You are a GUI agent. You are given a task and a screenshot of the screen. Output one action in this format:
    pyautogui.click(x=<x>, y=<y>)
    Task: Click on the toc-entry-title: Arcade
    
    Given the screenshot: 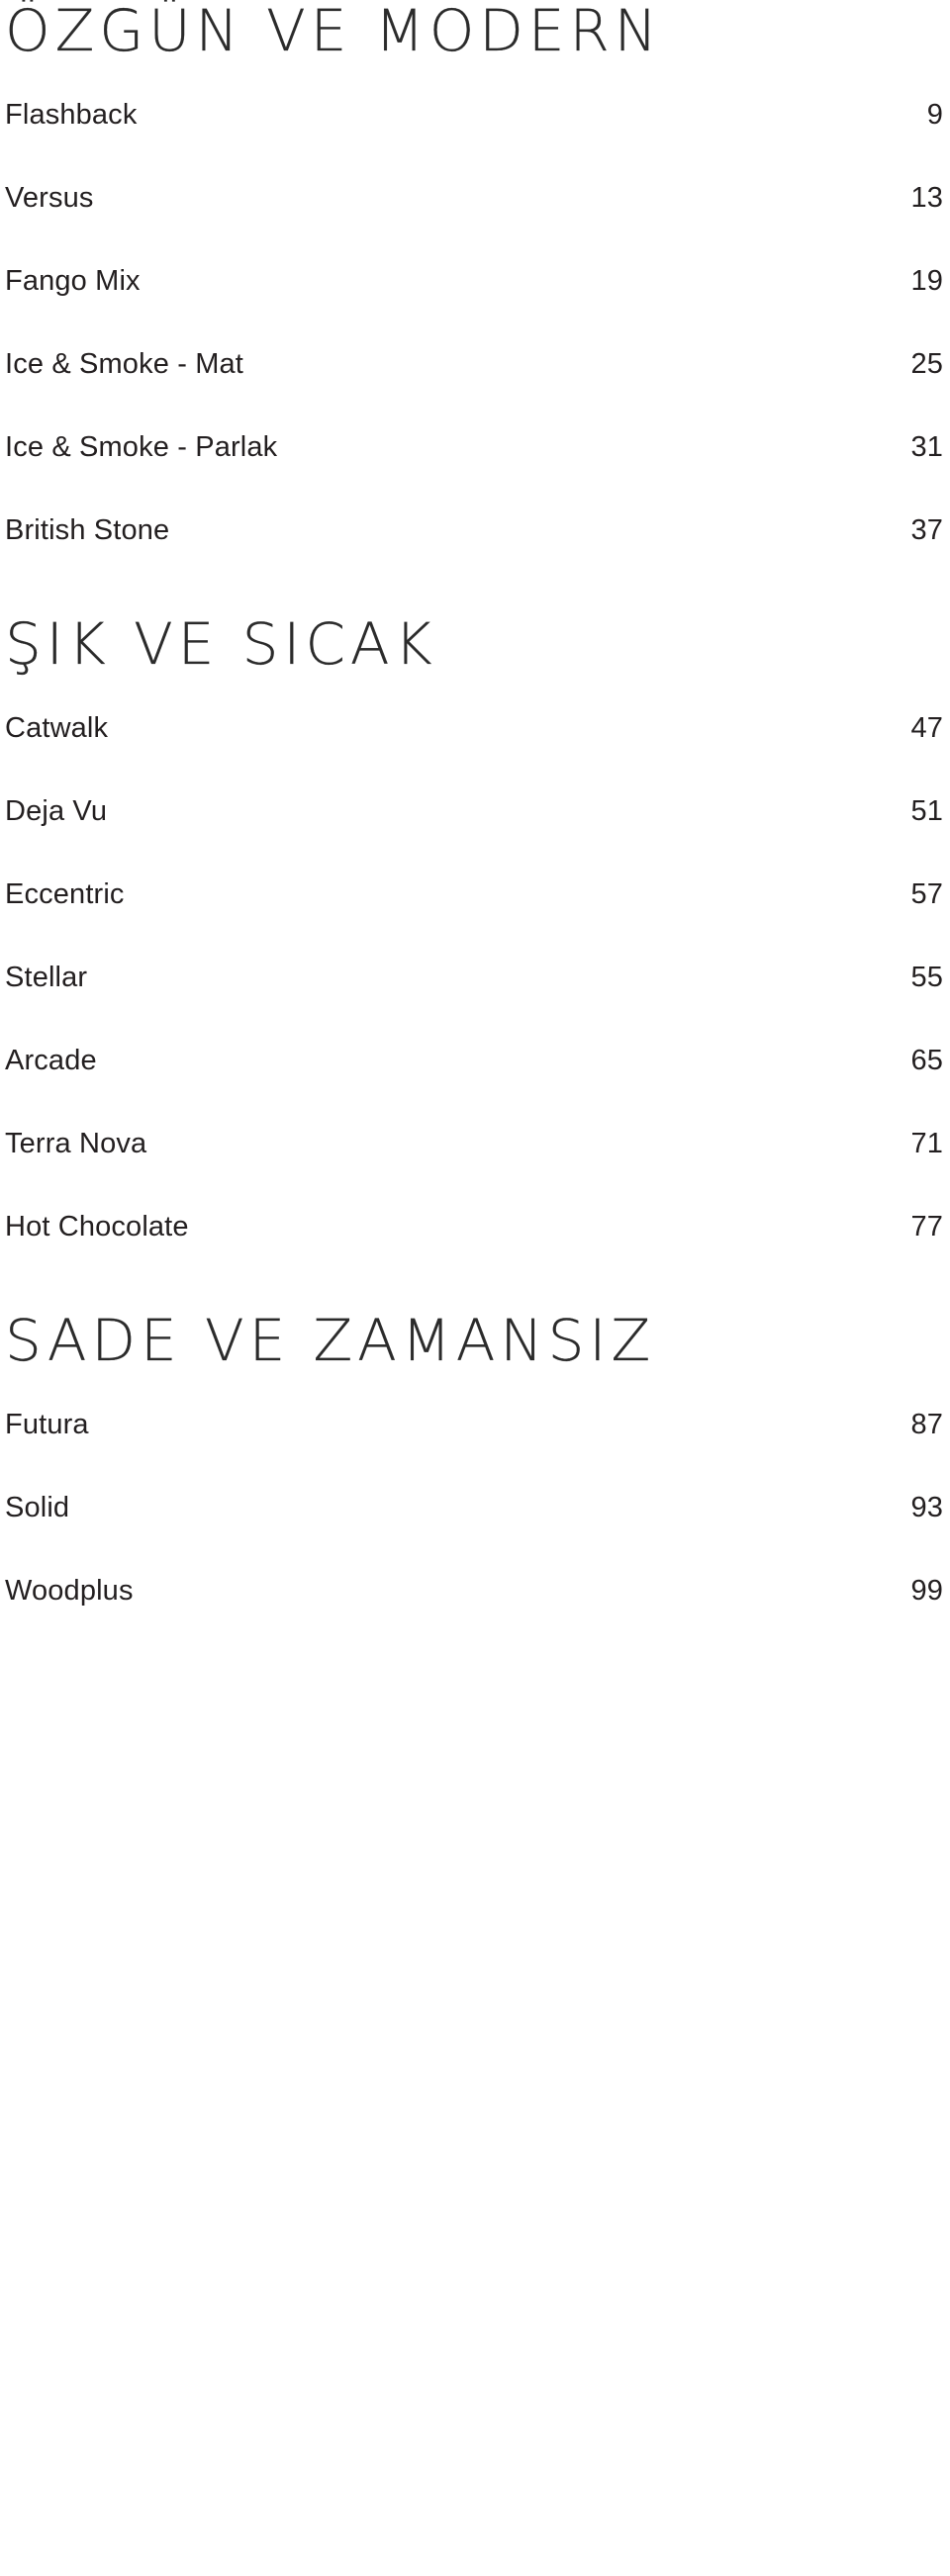 What is the action you would take?
    pyautogui.click(x=51, y=1060)
    